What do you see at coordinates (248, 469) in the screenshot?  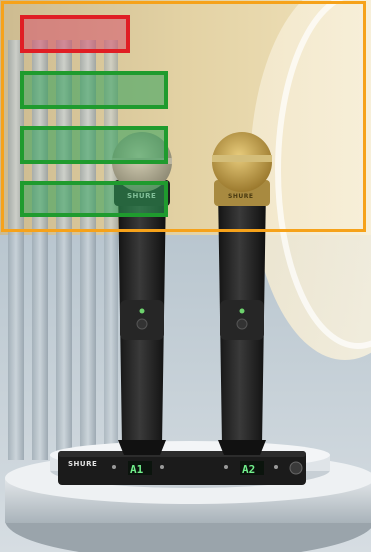 I see `channel-b-display: A2` at bounding box center [248, 469].